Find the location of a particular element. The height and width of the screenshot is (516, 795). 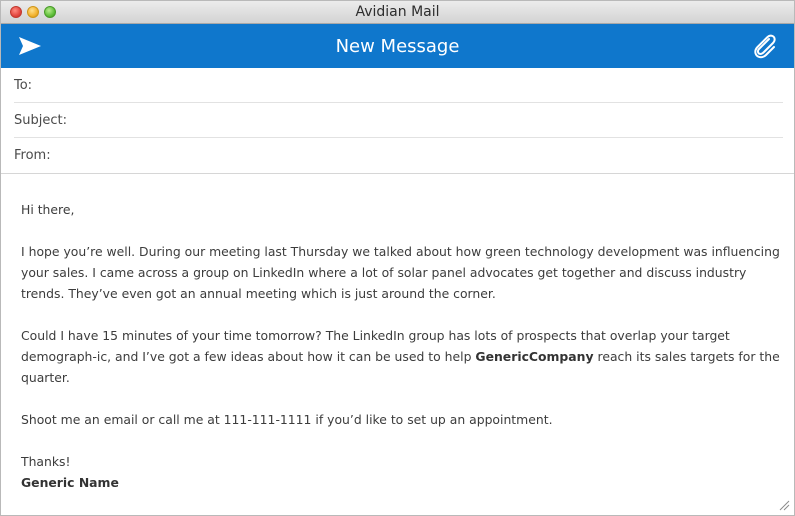

from-input is located at coordinates (433, 156).